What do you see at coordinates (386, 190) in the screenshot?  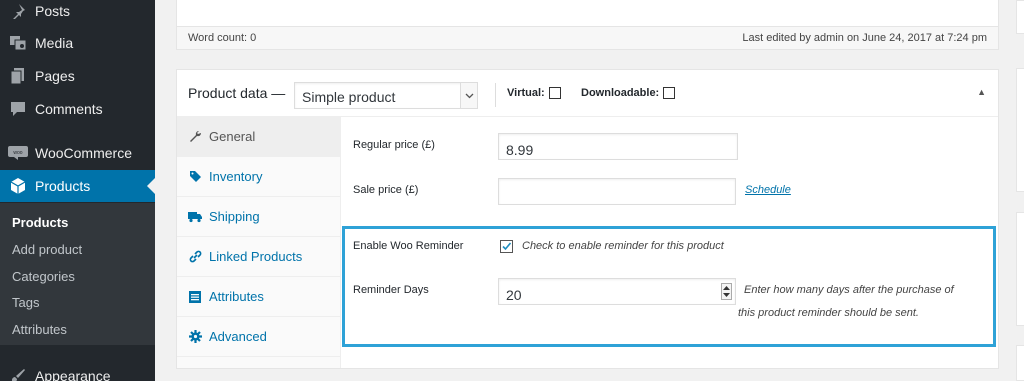 I see `sale-price-label: Sale price (£)` at bounding box center [386, 190].